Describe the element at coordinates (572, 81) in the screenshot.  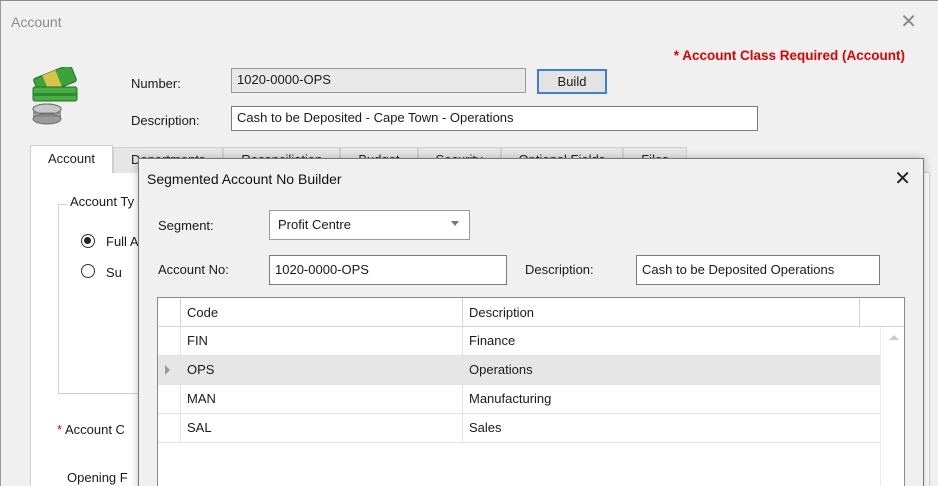
I see `build-button: Build` at that location.